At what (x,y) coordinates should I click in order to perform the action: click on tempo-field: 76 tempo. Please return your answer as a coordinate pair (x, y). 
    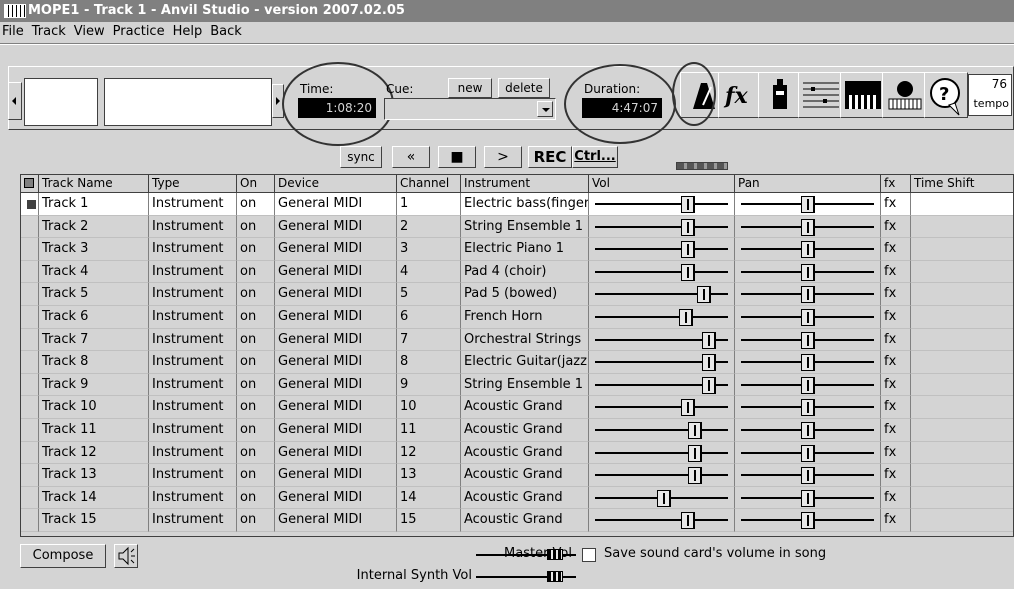
    Looking at the image, I should click on (990, 95).